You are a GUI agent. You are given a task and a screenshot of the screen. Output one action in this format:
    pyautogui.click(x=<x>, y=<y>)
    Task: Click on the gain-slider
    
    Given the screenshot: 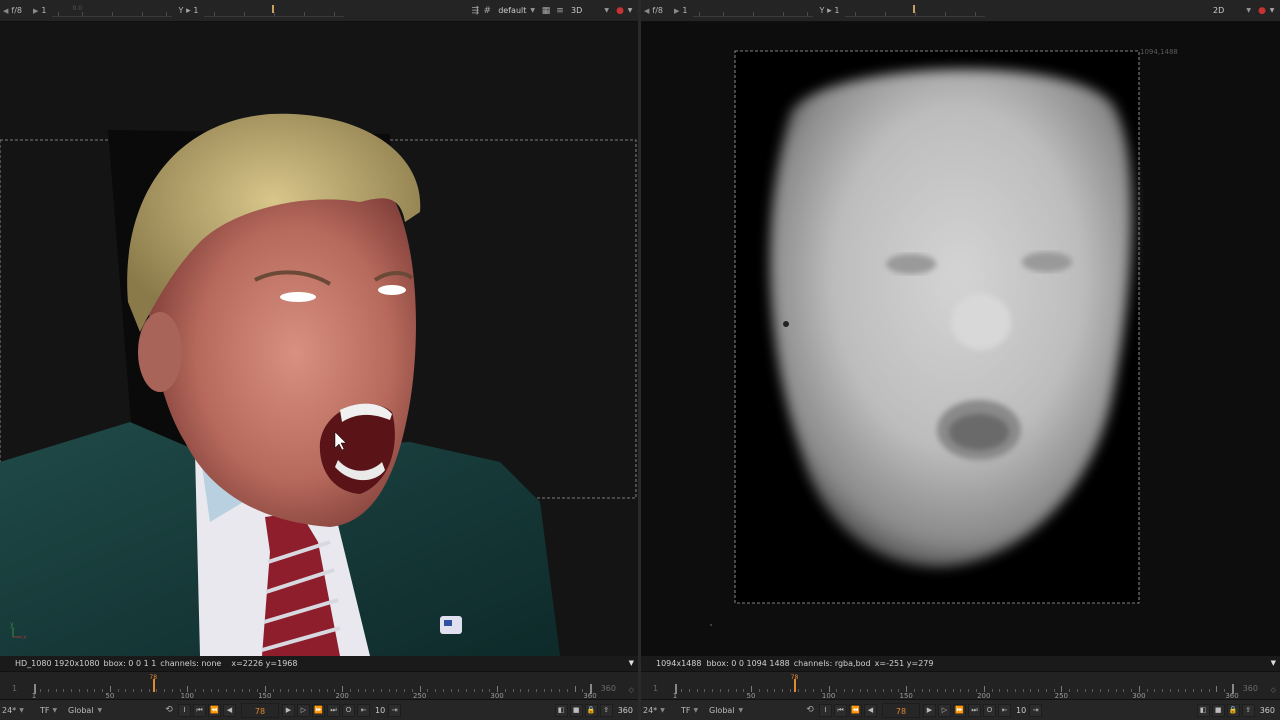 What is the action you would take?
    pyautogui.click(x=753, y=11)
    